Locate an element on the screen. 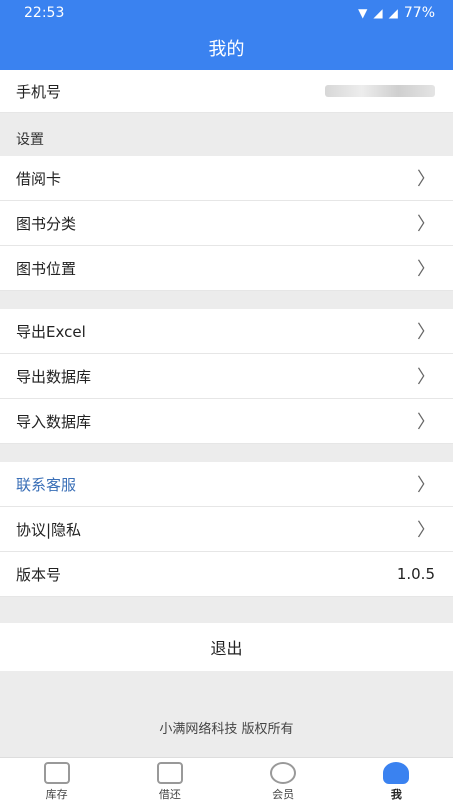  version-value: 1.0.5 is located at coordinates (415, 574).